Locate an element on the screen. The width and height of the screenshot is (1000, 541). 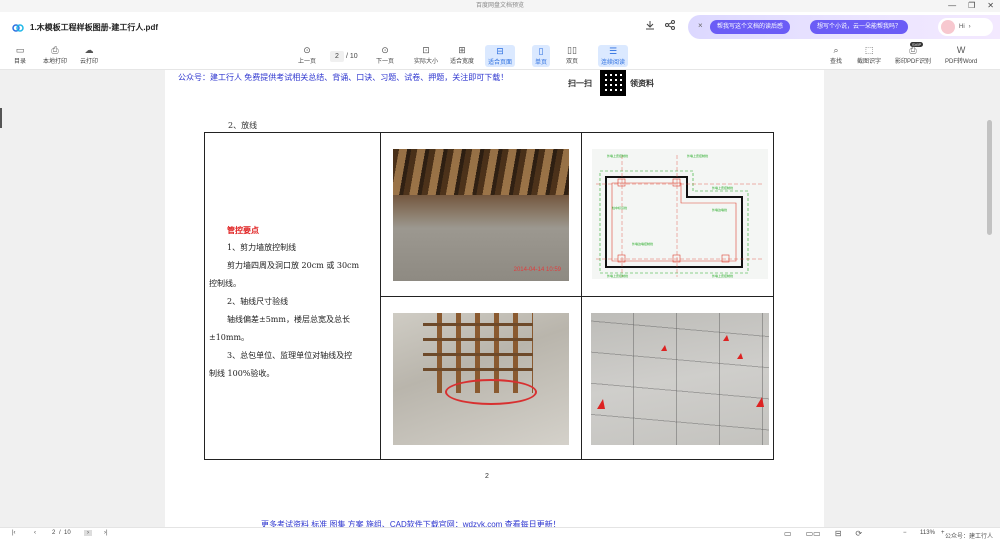
prev-page-button: ⊙ 上一页 is located at coordinates (307, 55).